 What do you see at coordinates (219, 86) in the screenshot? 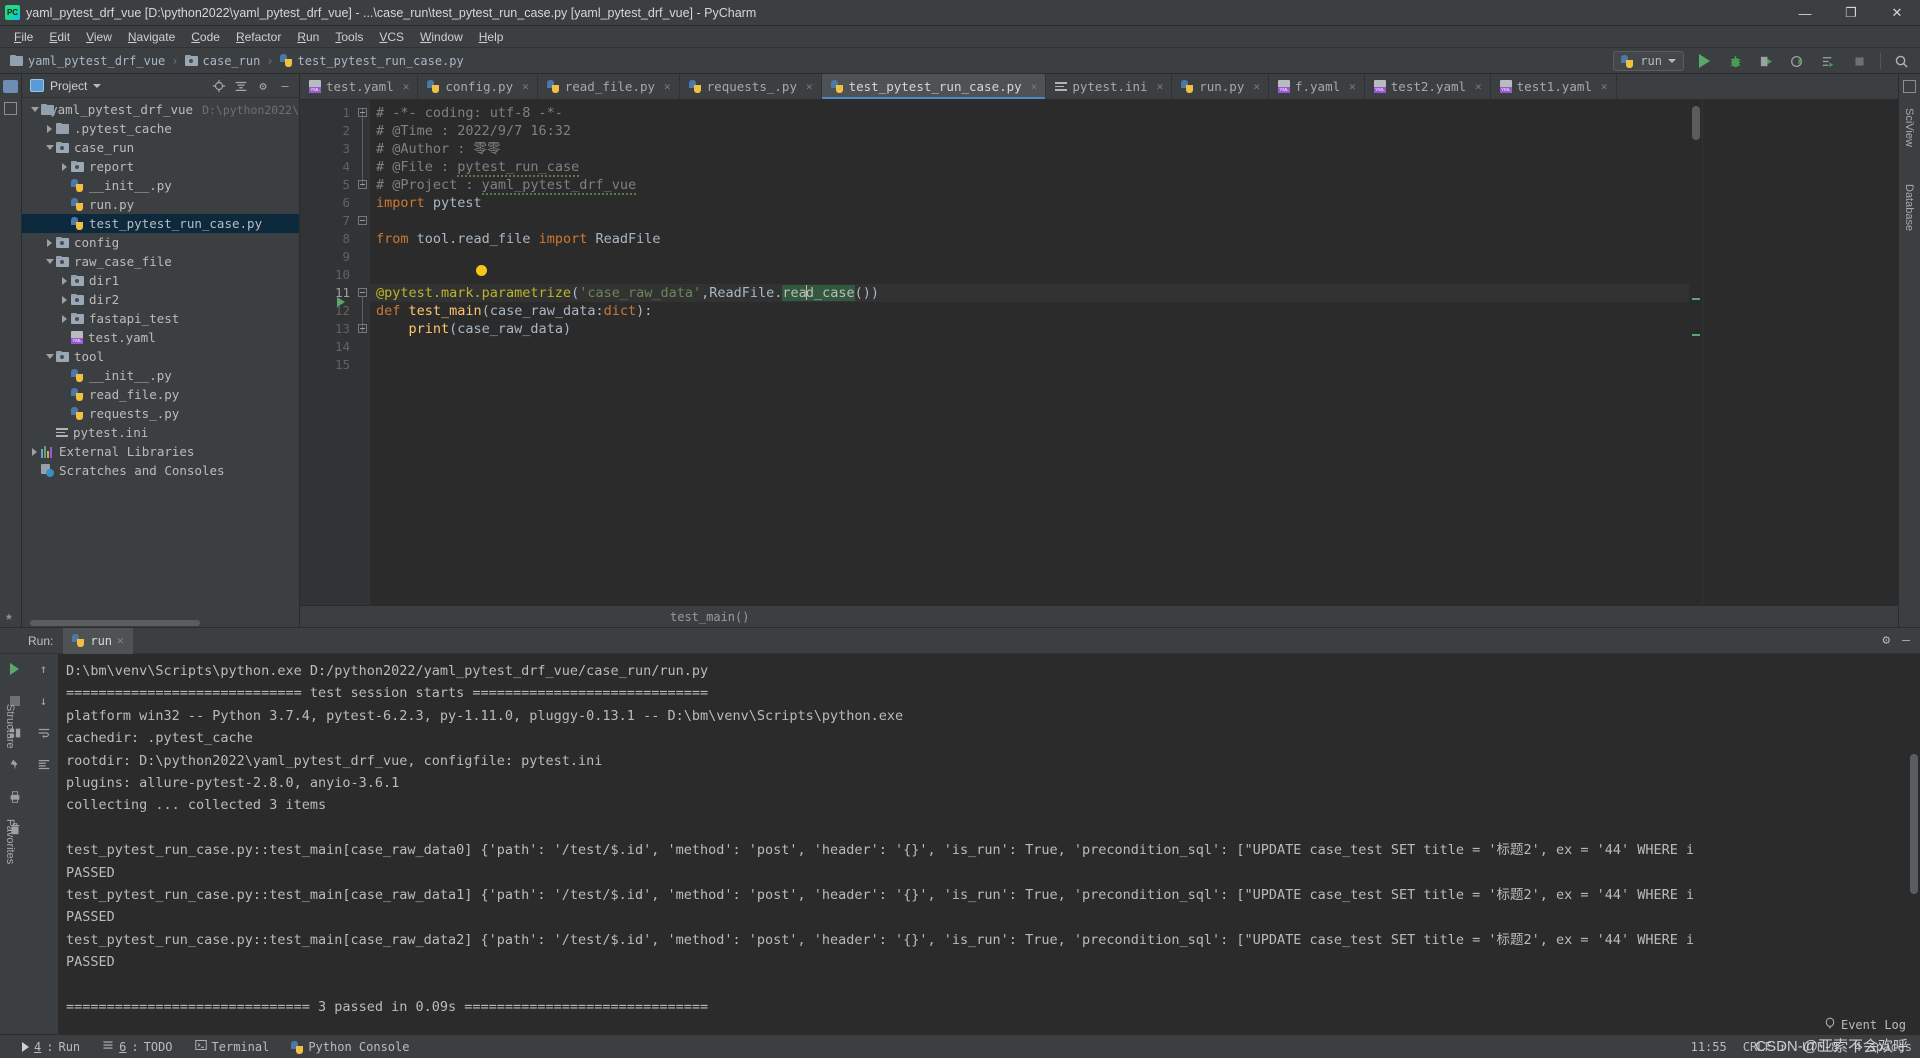
I see `locate-icon` at bounding box center [219, 86].